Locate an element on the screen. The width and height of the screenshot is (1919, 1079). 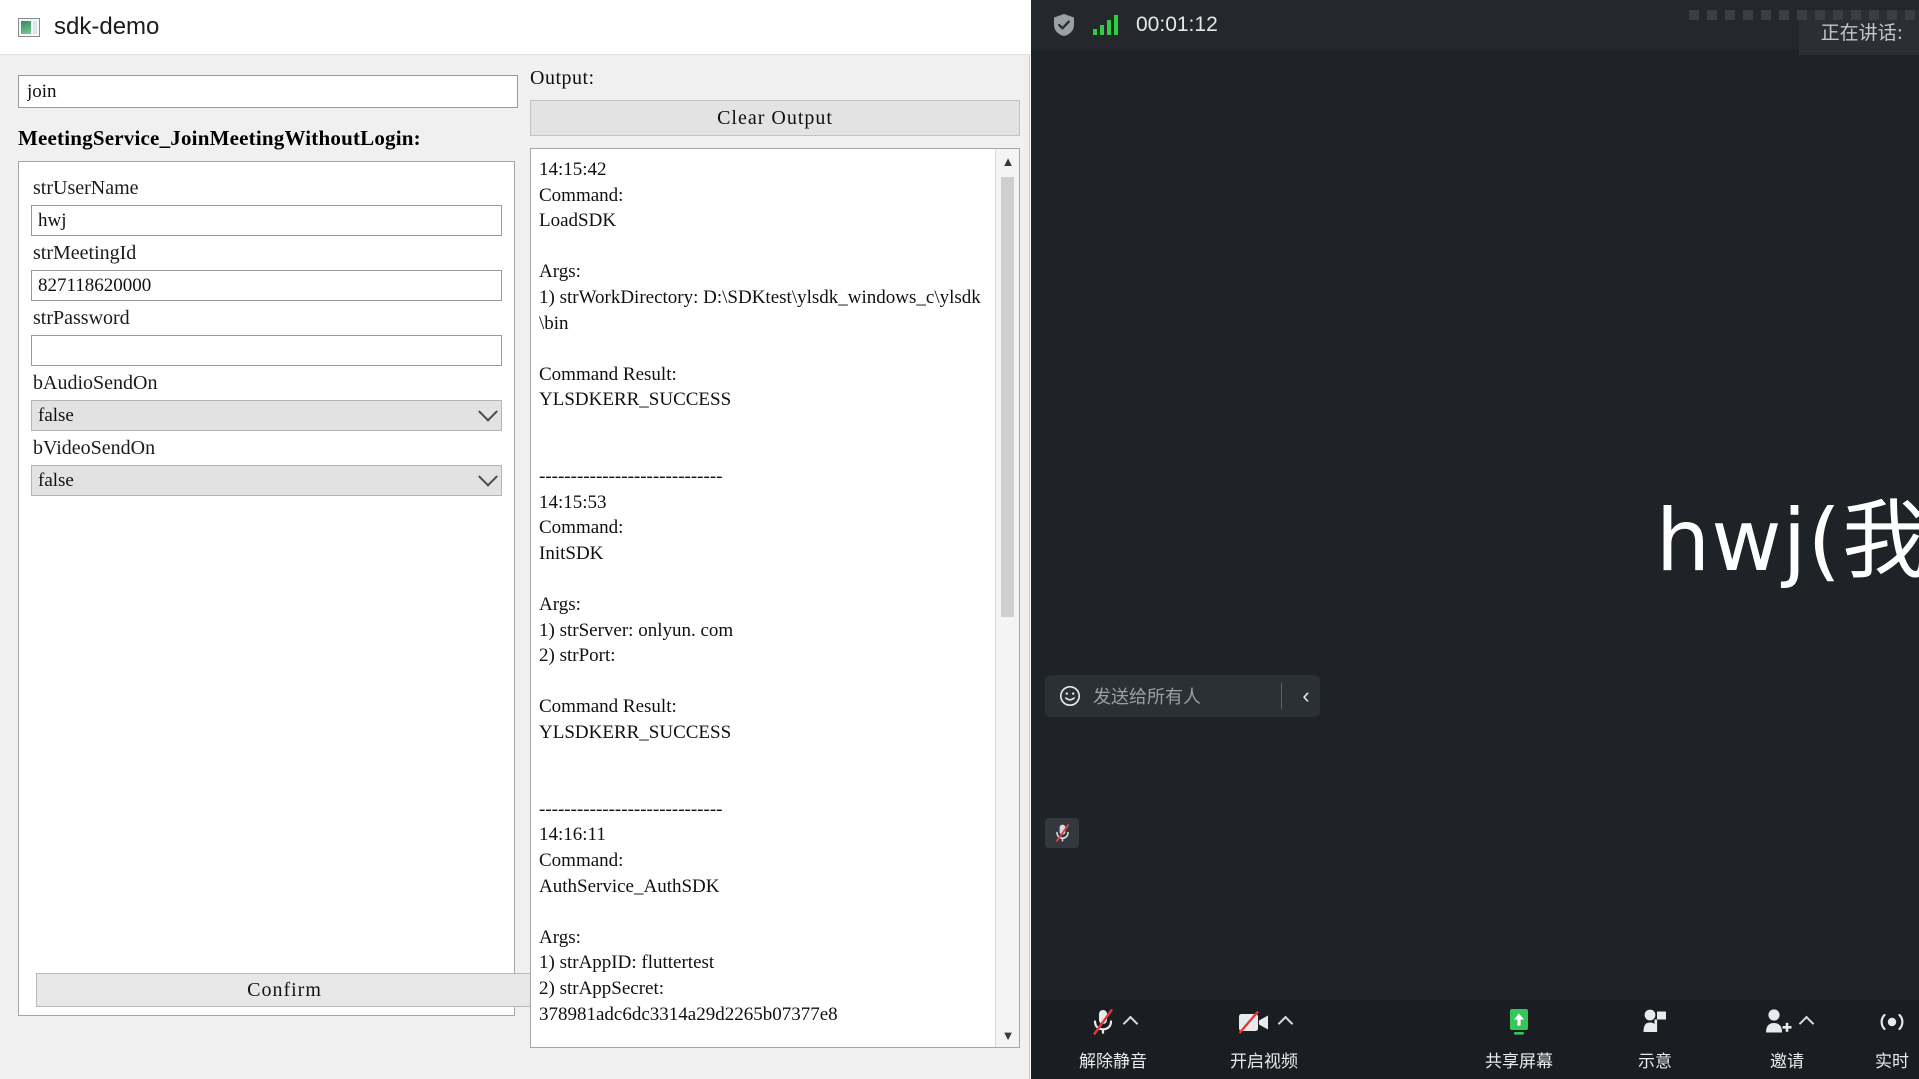
app-window-icon is located at coordinates (29, 27).